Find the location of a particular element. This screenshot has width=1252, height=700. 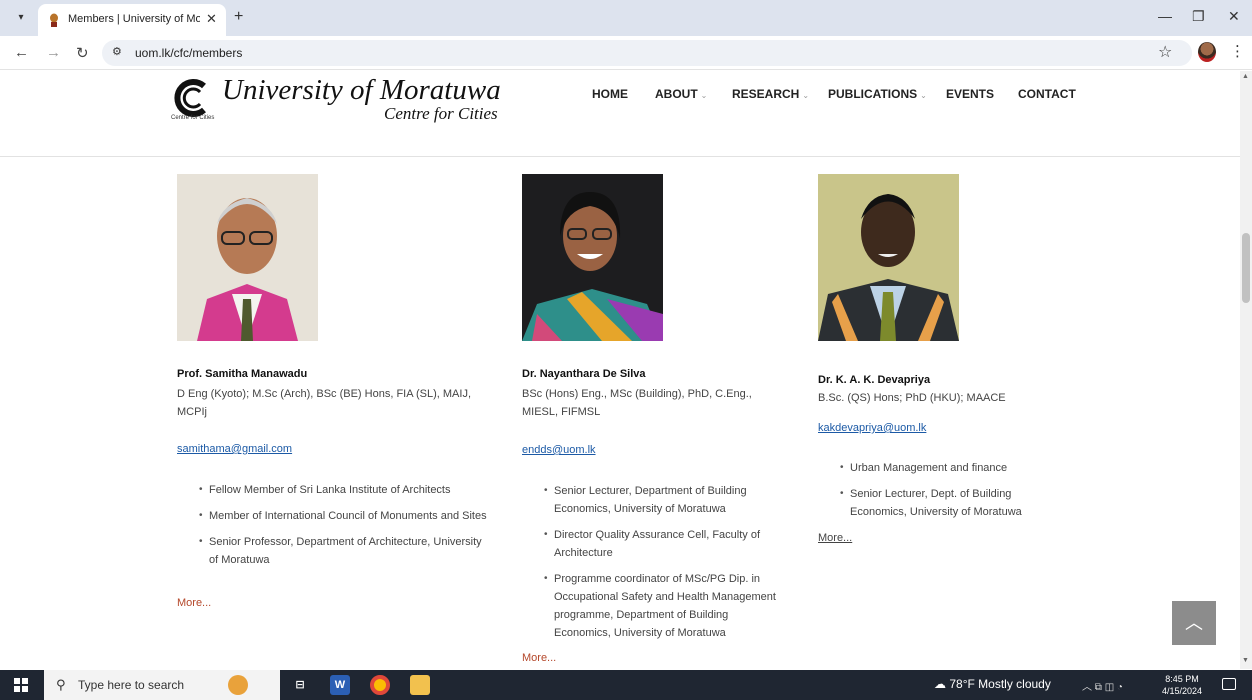

windows-start-icon is located at coordinates (21, 685).